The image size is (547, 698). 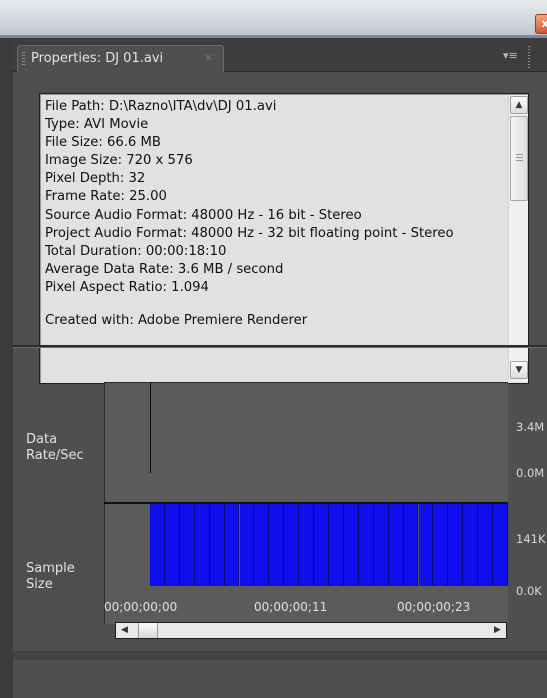 What do you see at coordinates (529, 57) in the screenshot?
I see `panel-resize-grip-icon` at bounding box center [529, 57].